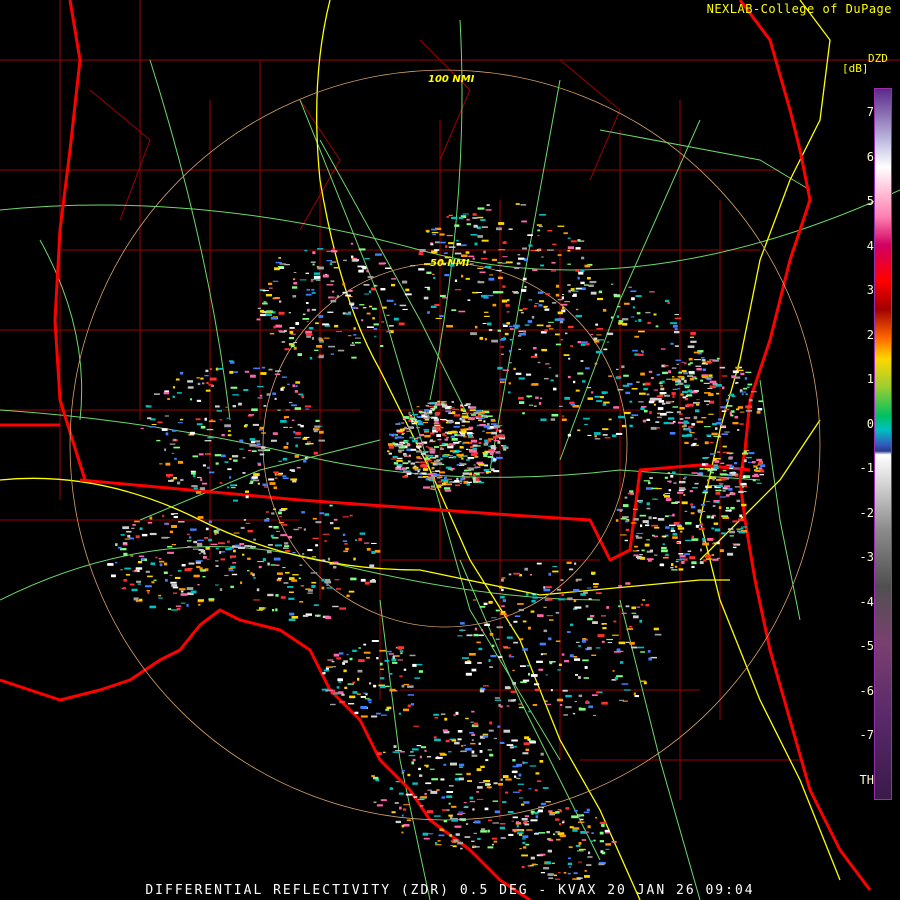 This screenshot has height=900, width=900. Describe the element at coordinates (870, 201) in the screenshot. I see `legend-tick: 5` at that location.